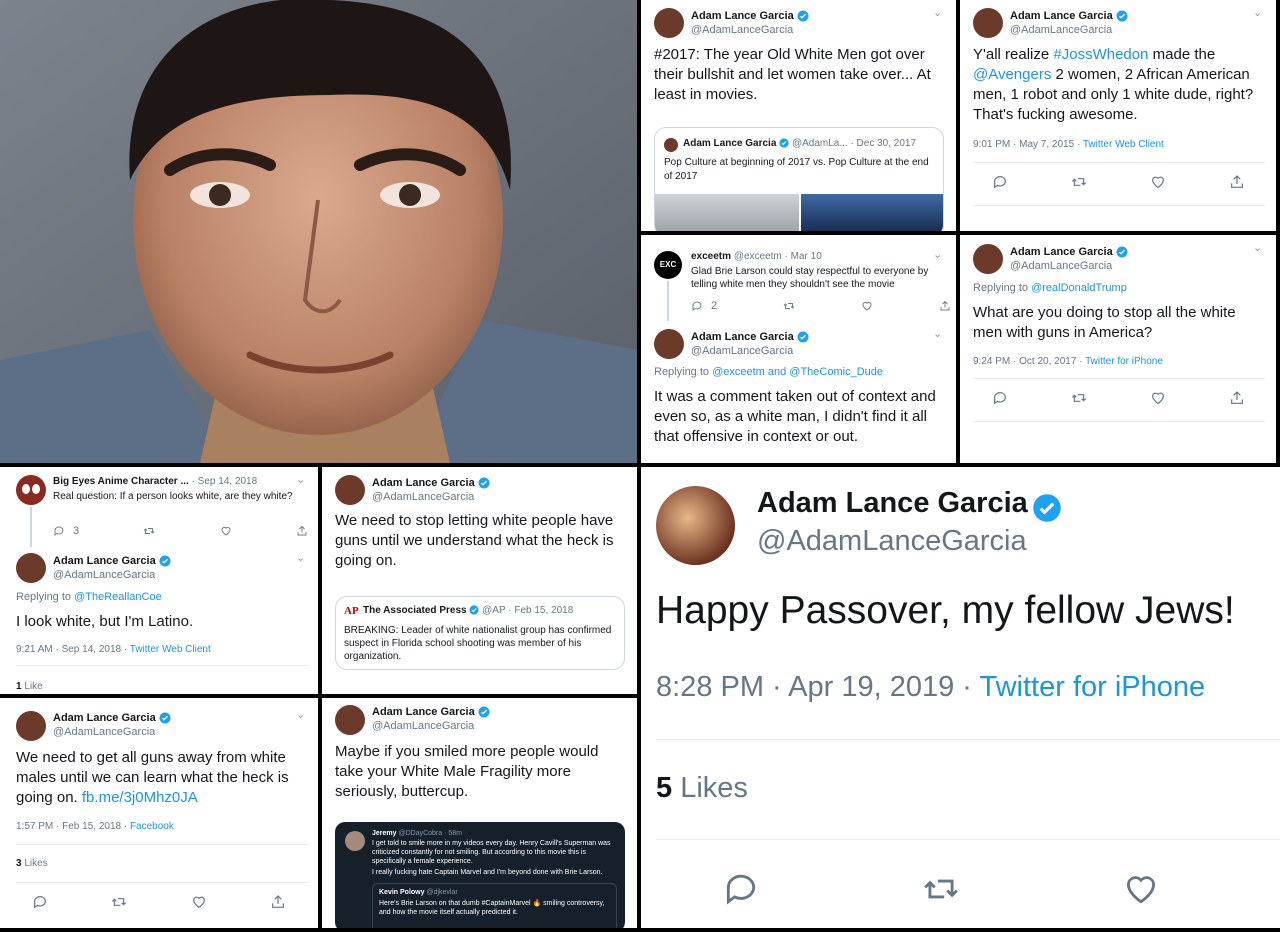 The image size is (1280, 932). I want to click on quote-image-left, so click(727, 212).